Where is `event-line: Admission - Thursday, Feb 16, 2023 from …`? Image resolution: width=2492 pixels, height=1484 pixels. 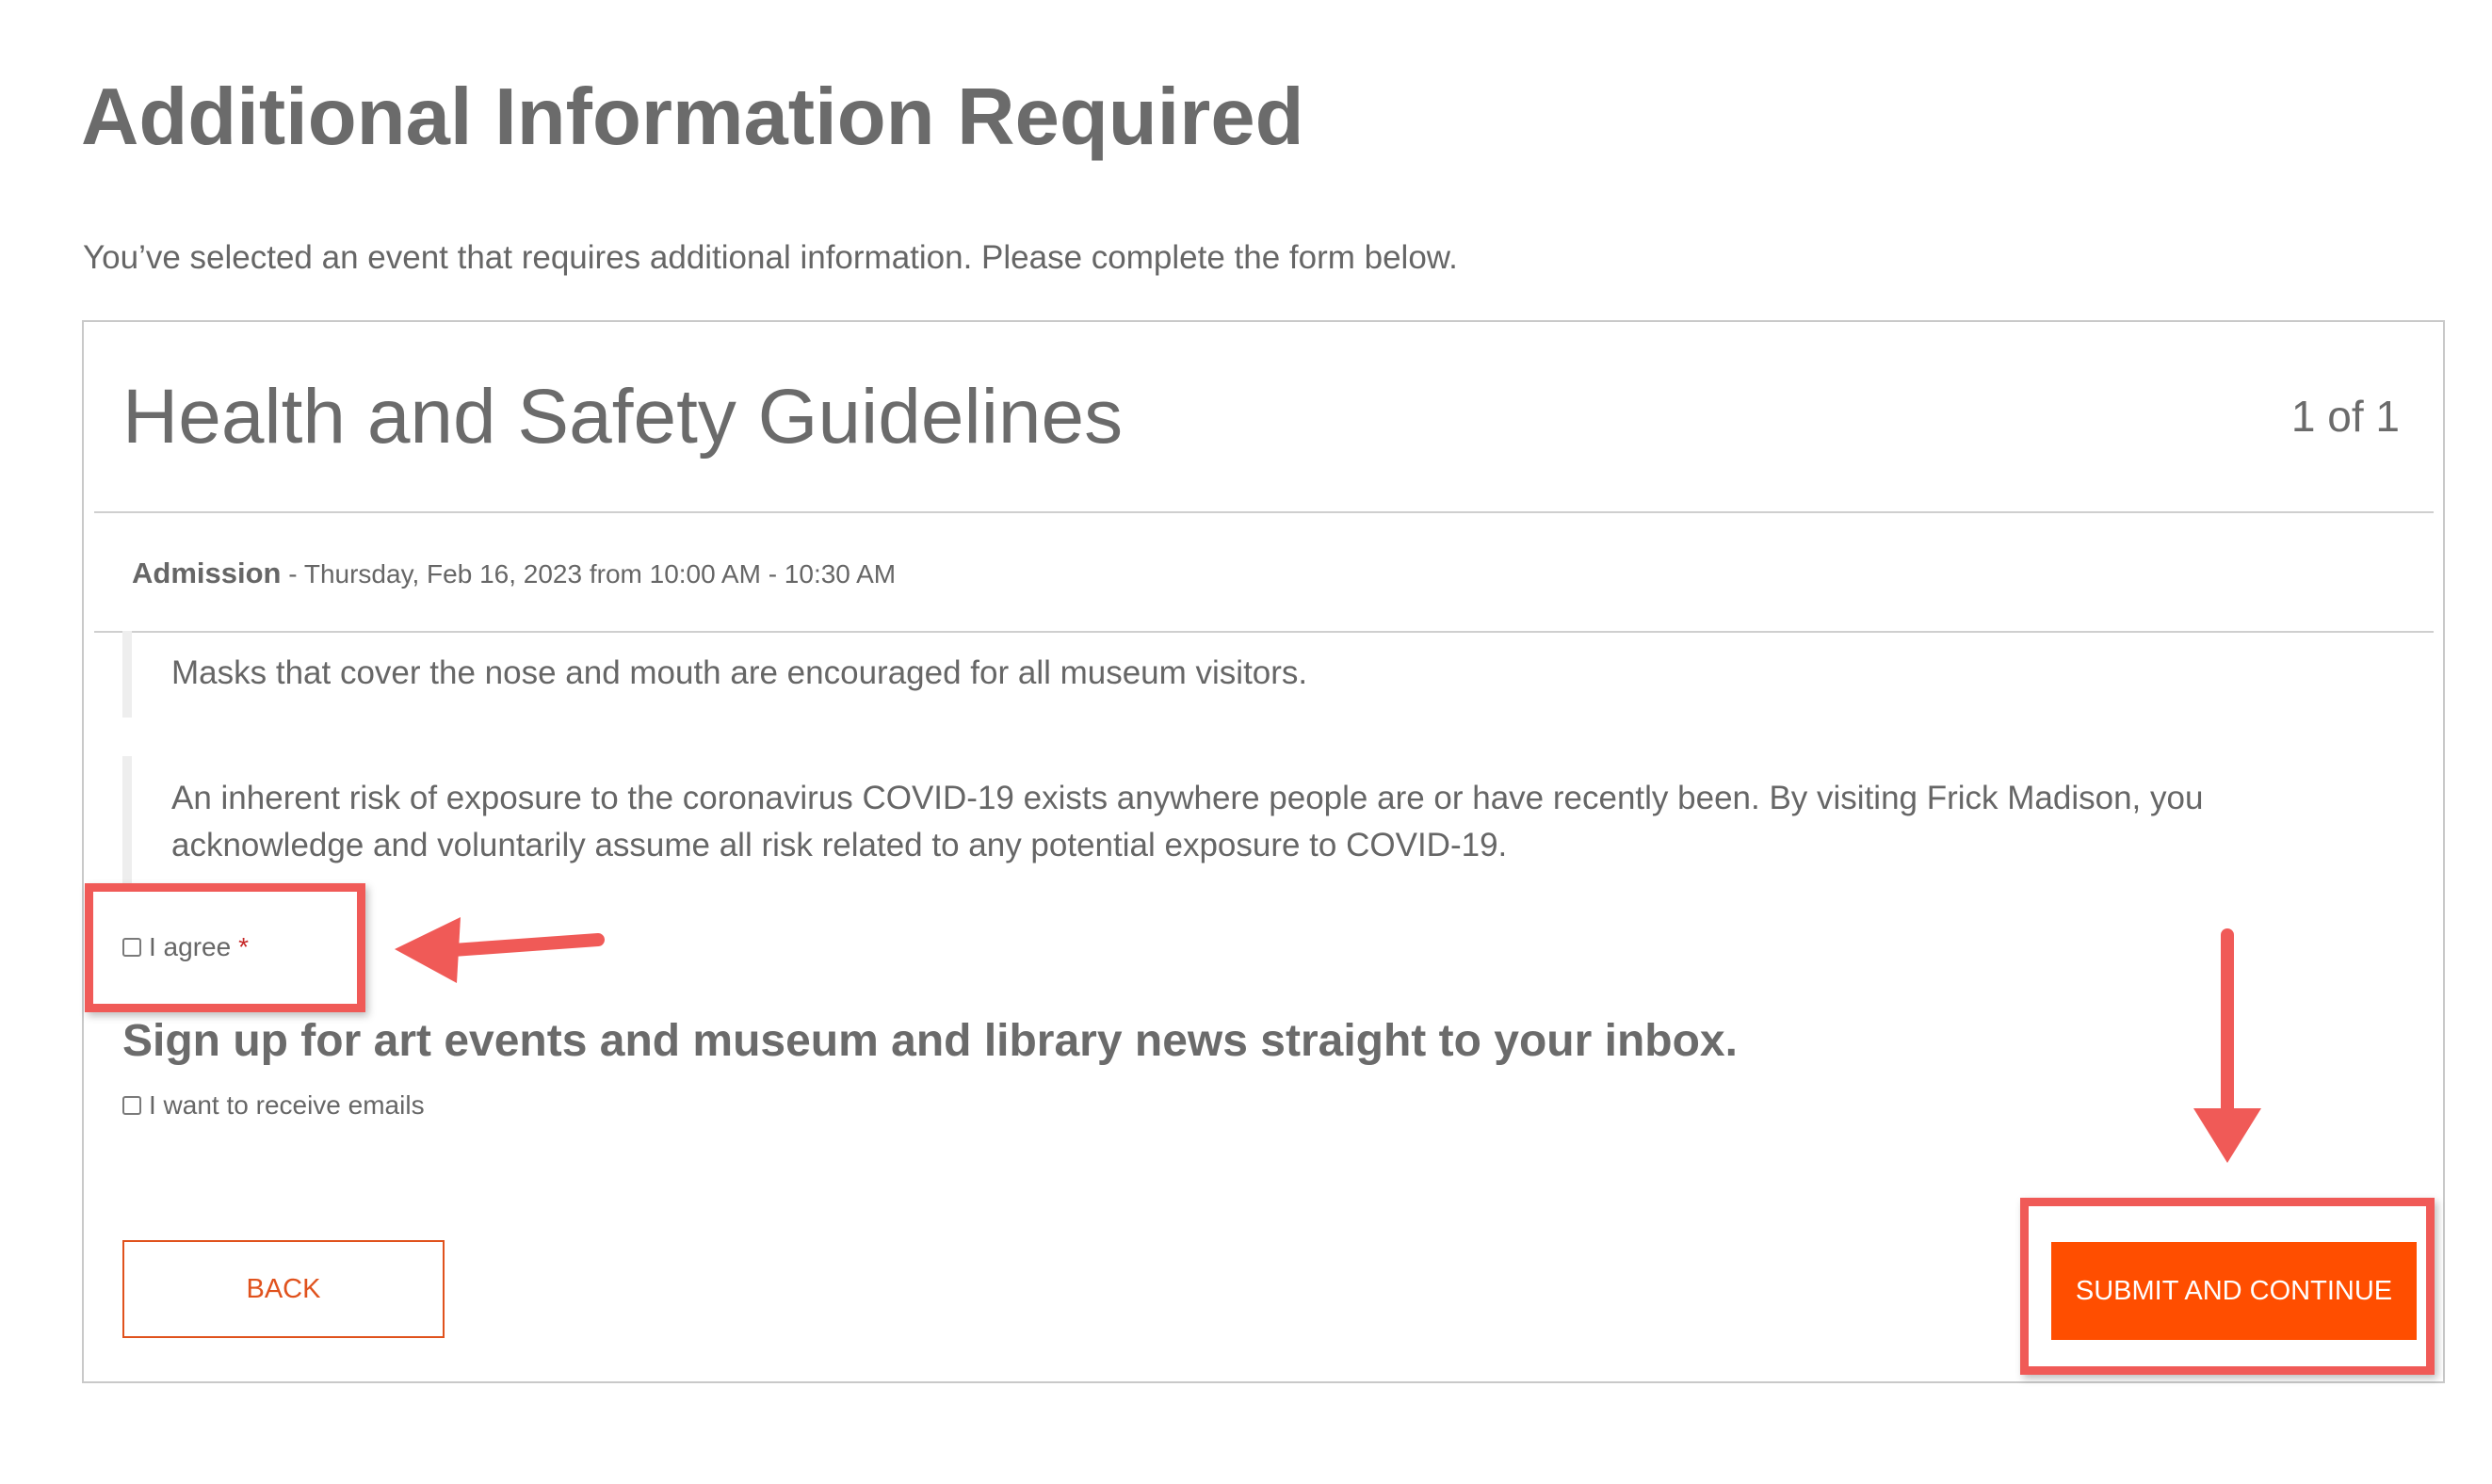
event-line: Admission - Thursday, Feb 16, 2023 from … is located at coordinates (514, 573).